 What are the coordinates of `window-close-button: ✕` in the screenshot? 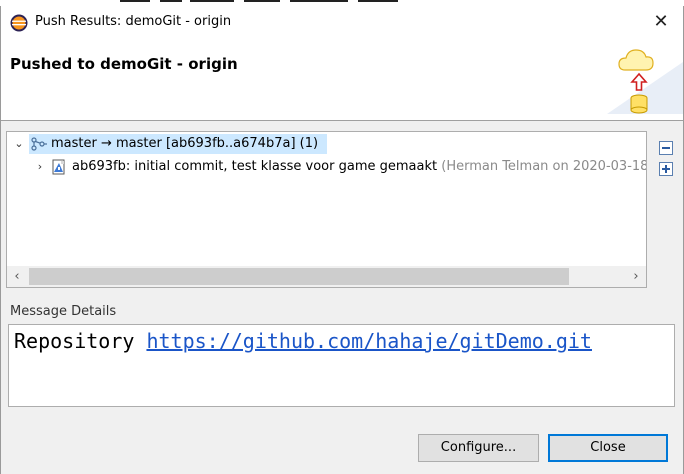 It's located at (661, 22).